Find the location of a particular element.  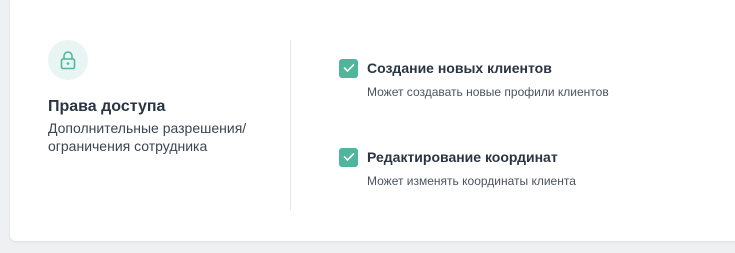

lock-icon-badge is located at coordinates (68, 60).